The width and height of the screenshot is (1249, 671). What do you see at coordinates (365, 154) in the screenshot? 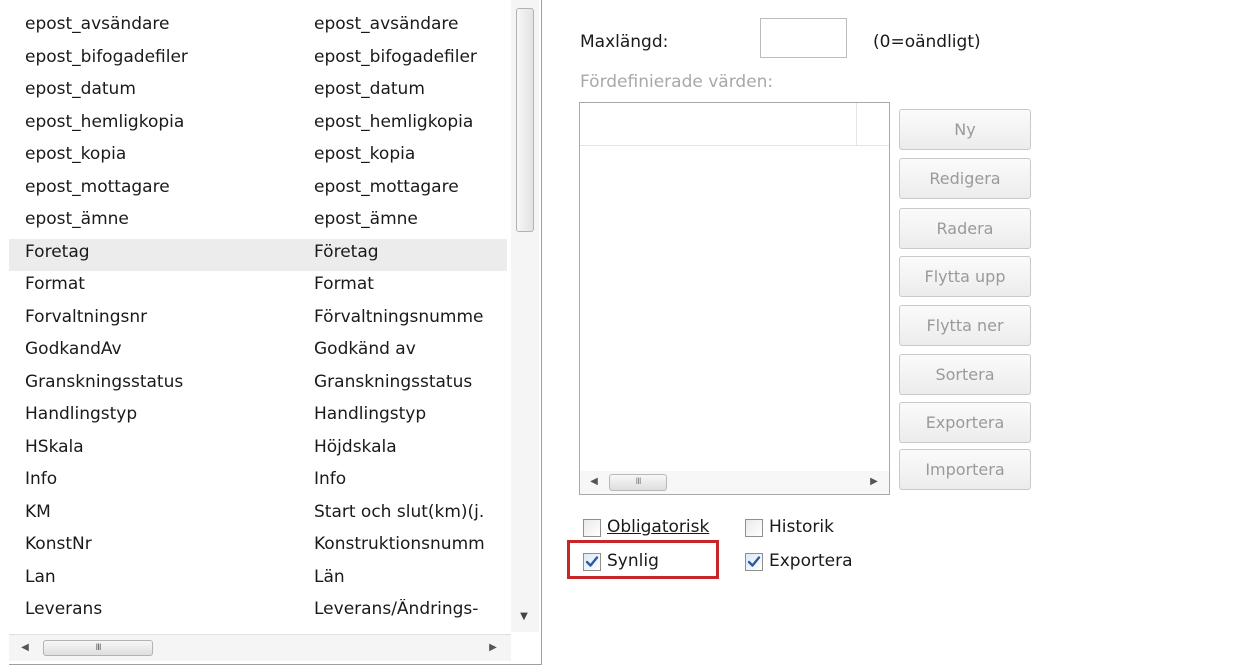
I see `field-display-name-cell: epost_kopia` at bounding box center [365, 154].